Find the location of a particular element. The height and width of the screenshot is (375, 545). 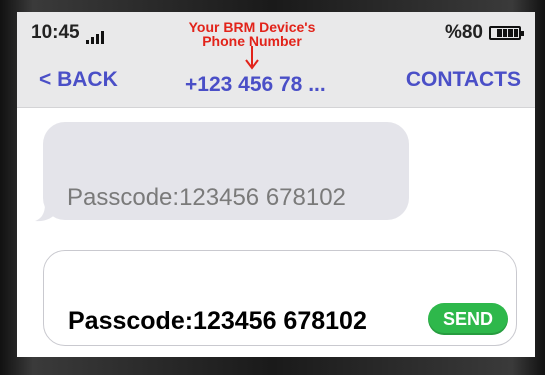

signal-icon is located at coordinates (94, 37).